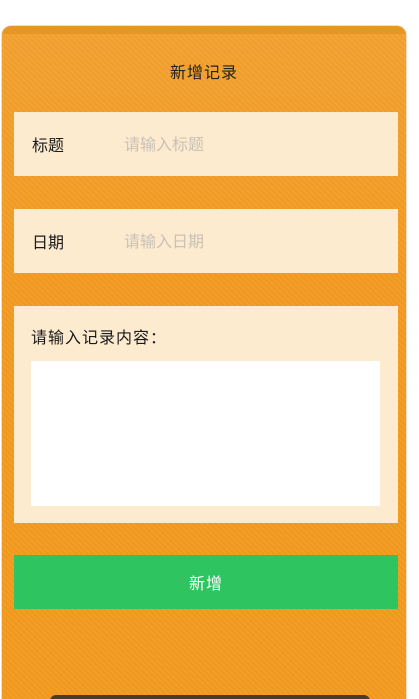 Image resolution: width=419 pixels, height=699 pixels. What do you see at coordinates (203, 72) in the screenshot?
I see `page-title: 新增记录` at bounding box center [203, 72].